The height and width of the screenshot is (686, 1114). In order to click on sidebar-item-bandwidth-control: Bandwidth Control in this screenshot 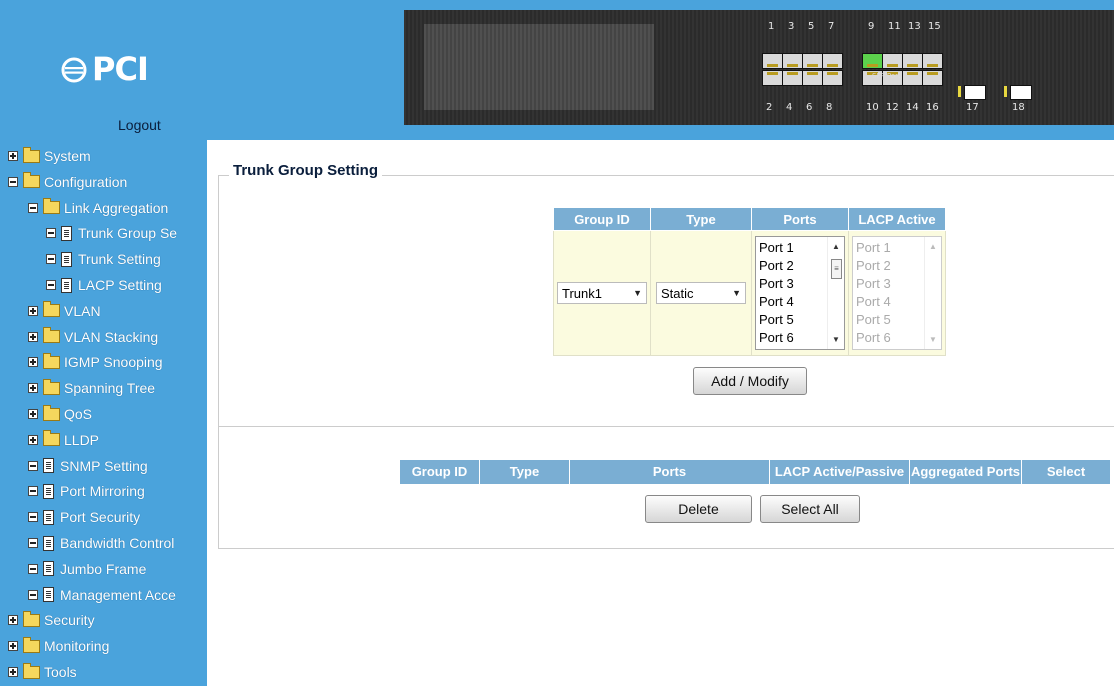, I will do `click(101, 543)`.